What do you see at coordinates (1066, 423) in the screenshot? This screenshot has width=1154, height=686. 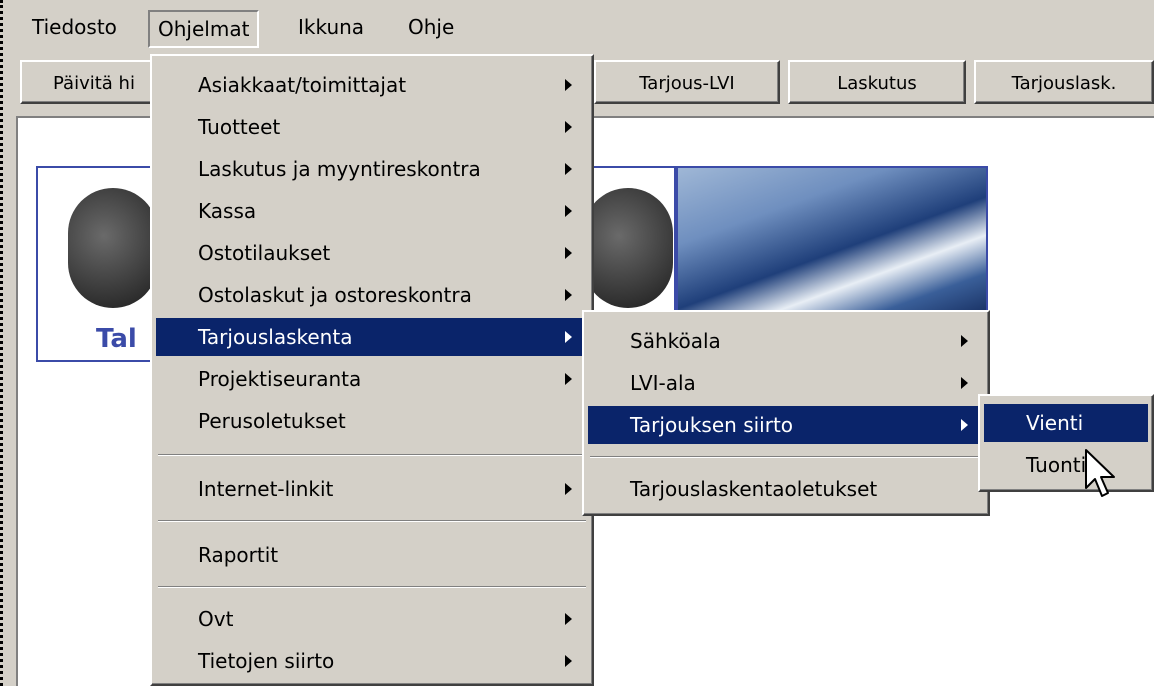 I see `menu-item-vienti: Vienti` at bounding box center [1066, 423].